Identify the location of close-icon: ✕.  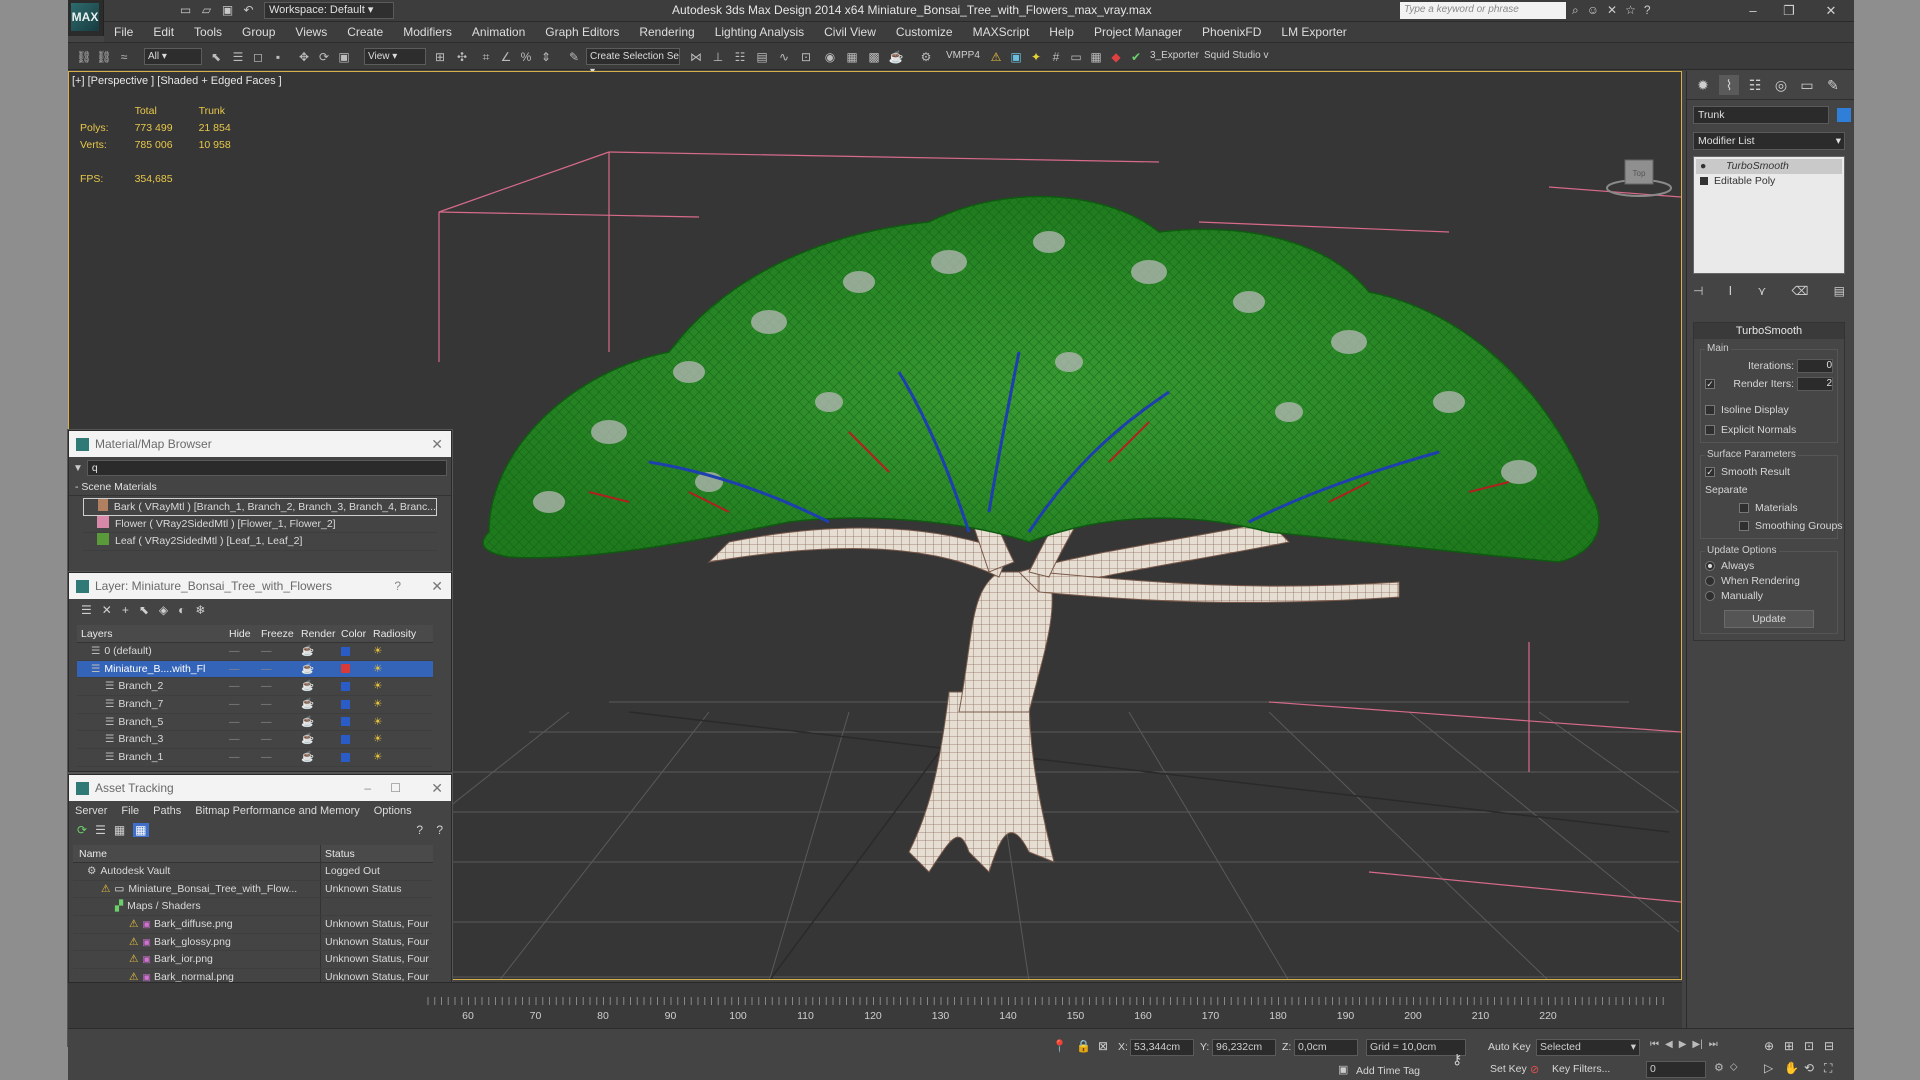
(437, 788).